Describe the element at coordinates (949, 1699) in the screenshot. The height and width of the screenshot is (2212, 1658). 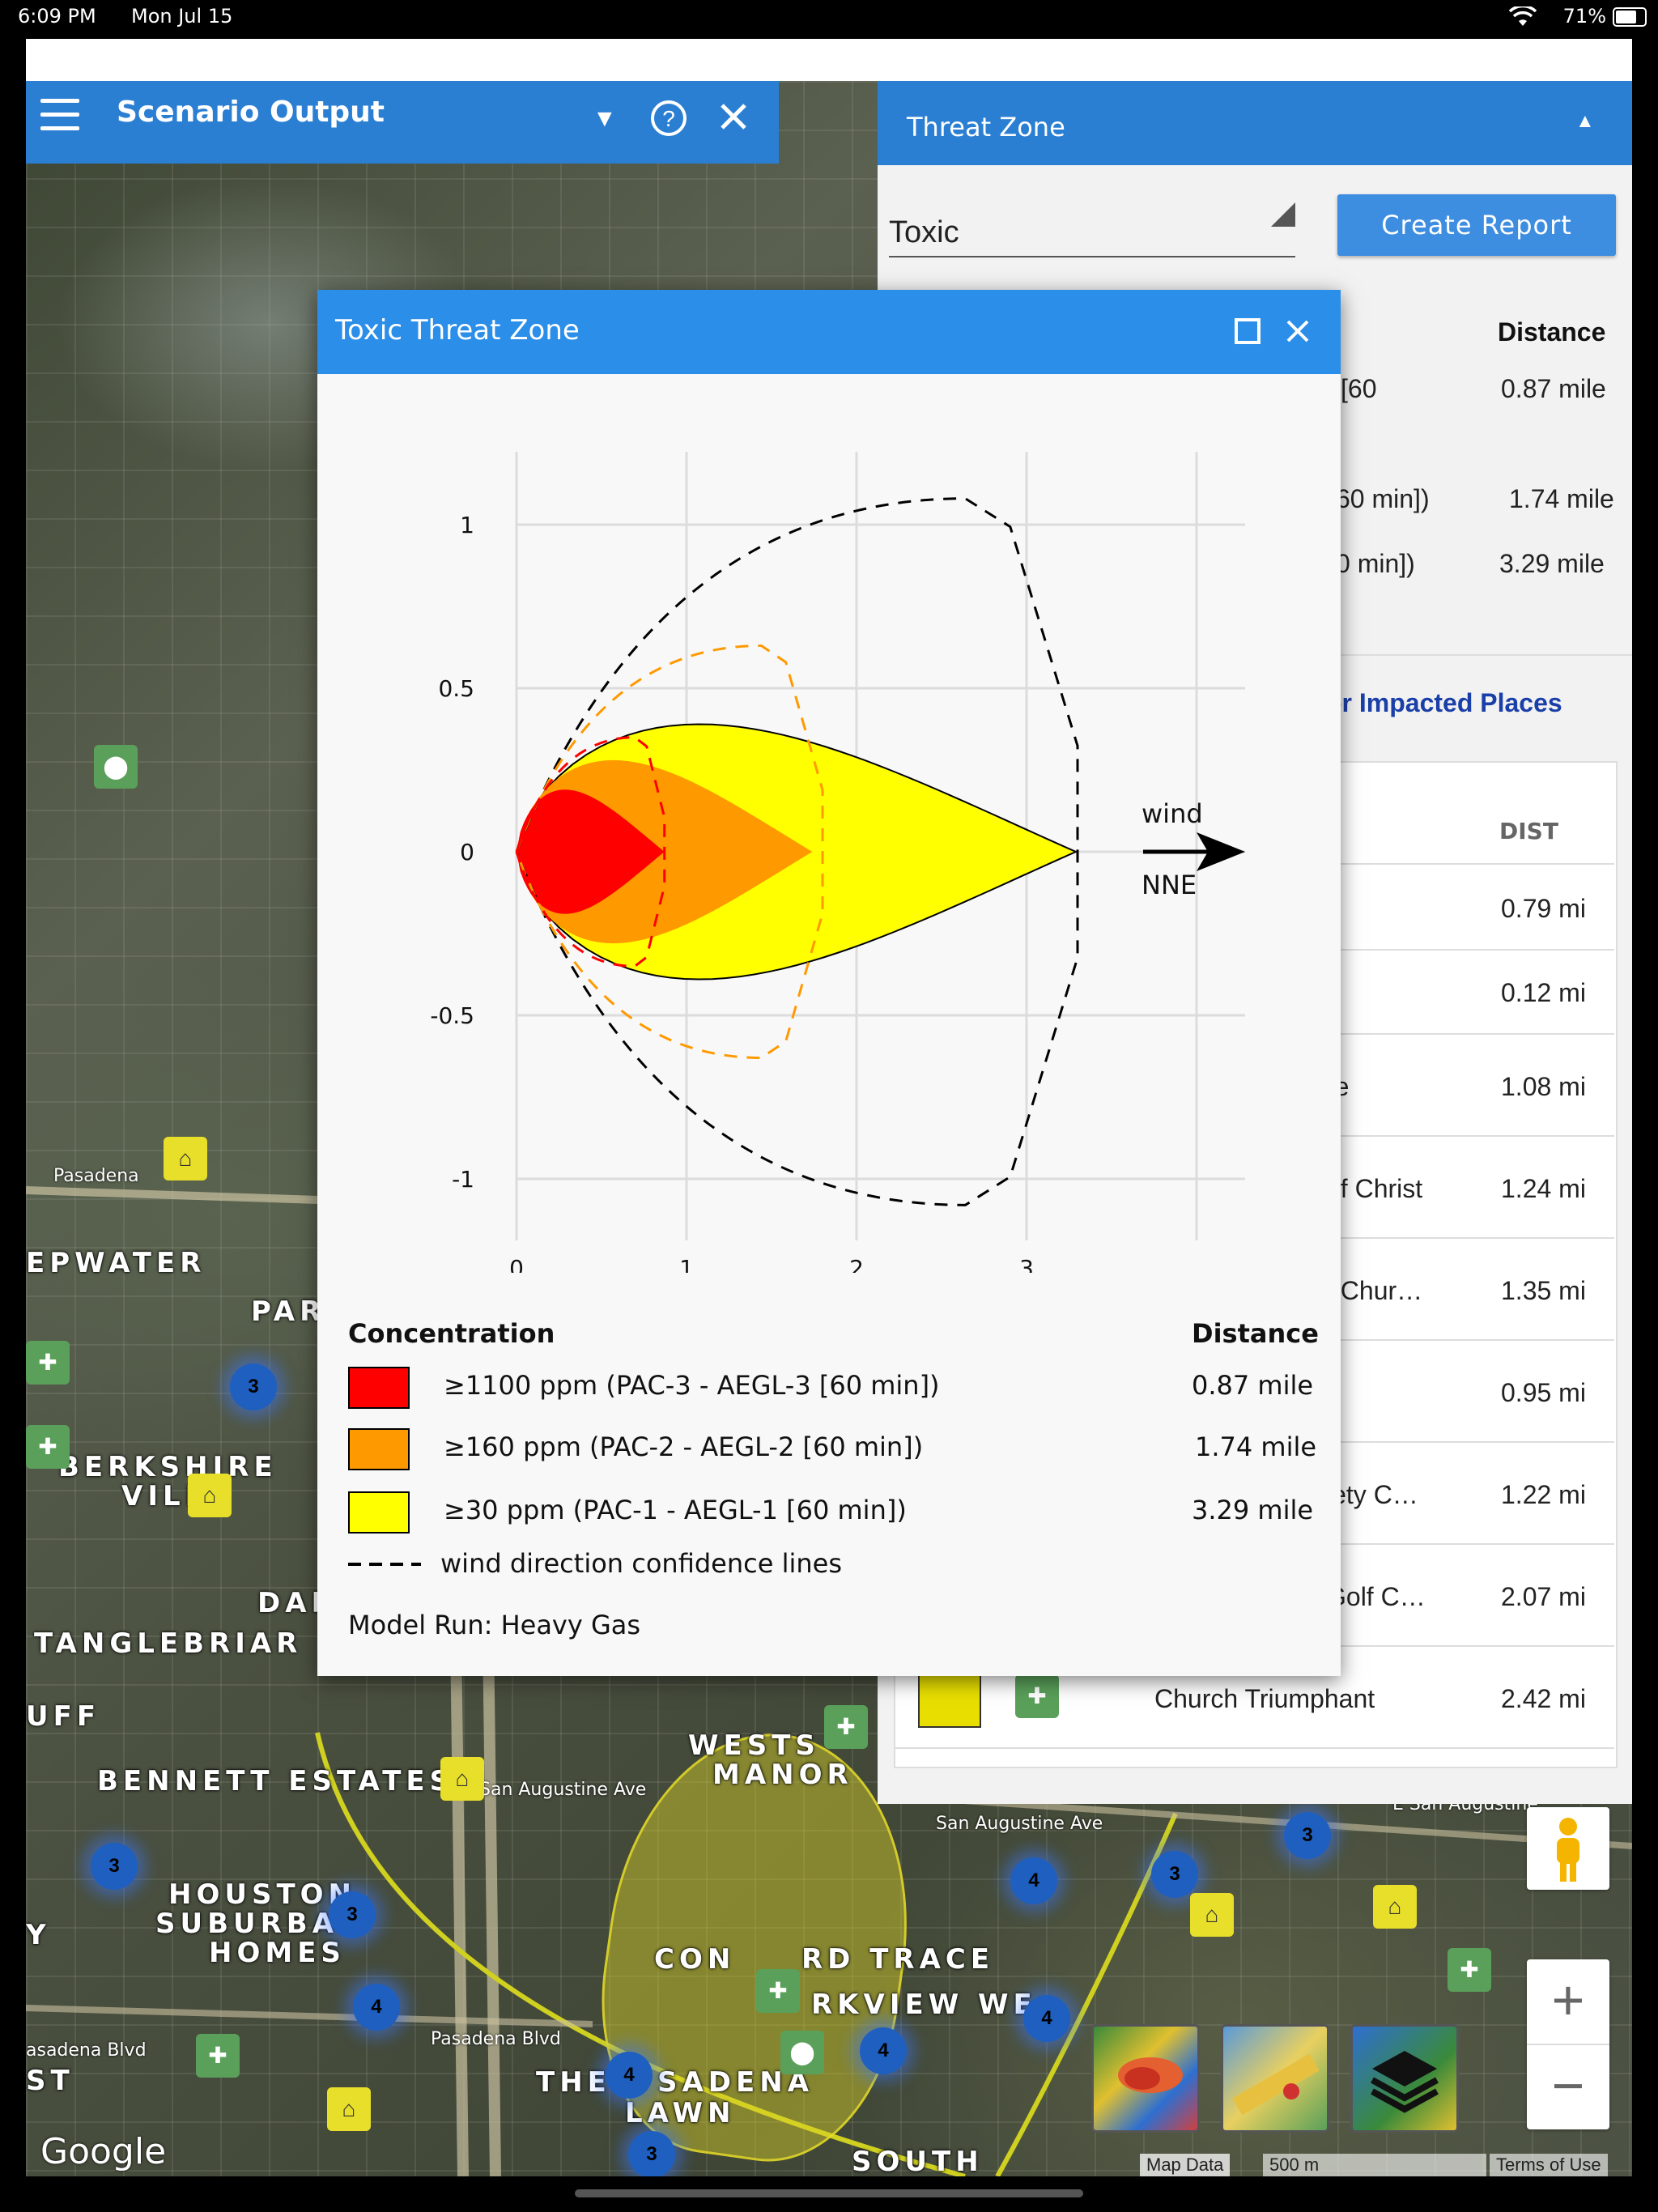
I see `zone-color-swatch` at that location.